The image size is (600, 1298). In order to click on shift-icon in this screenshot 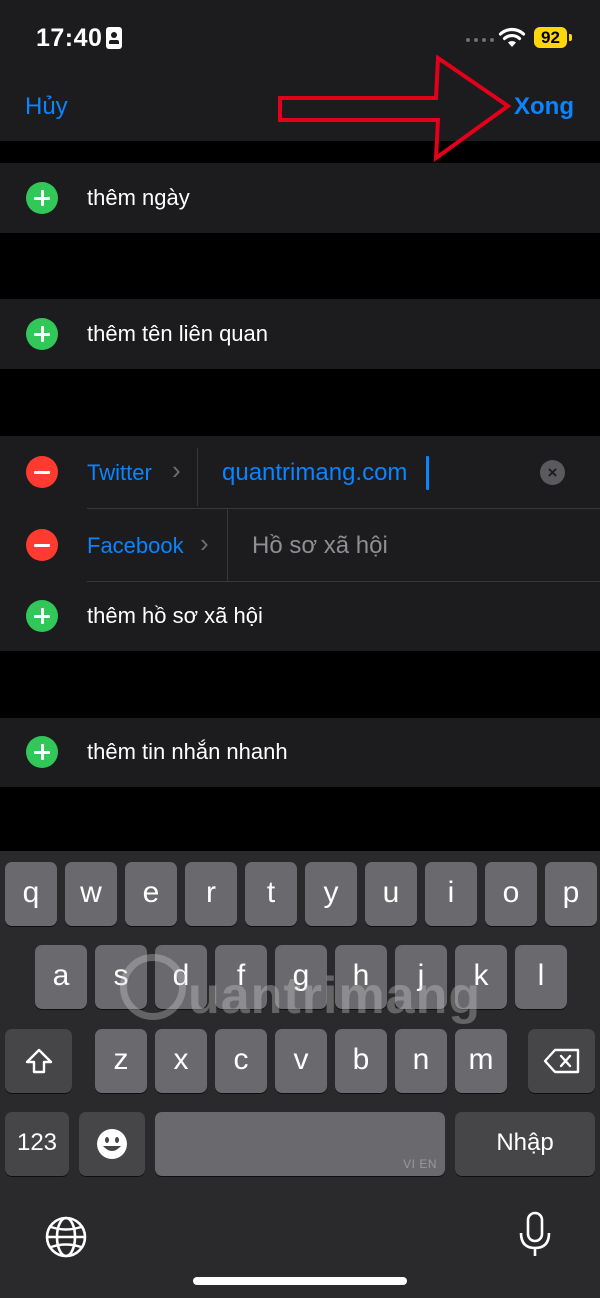, I will do `click(38, 1061)`.